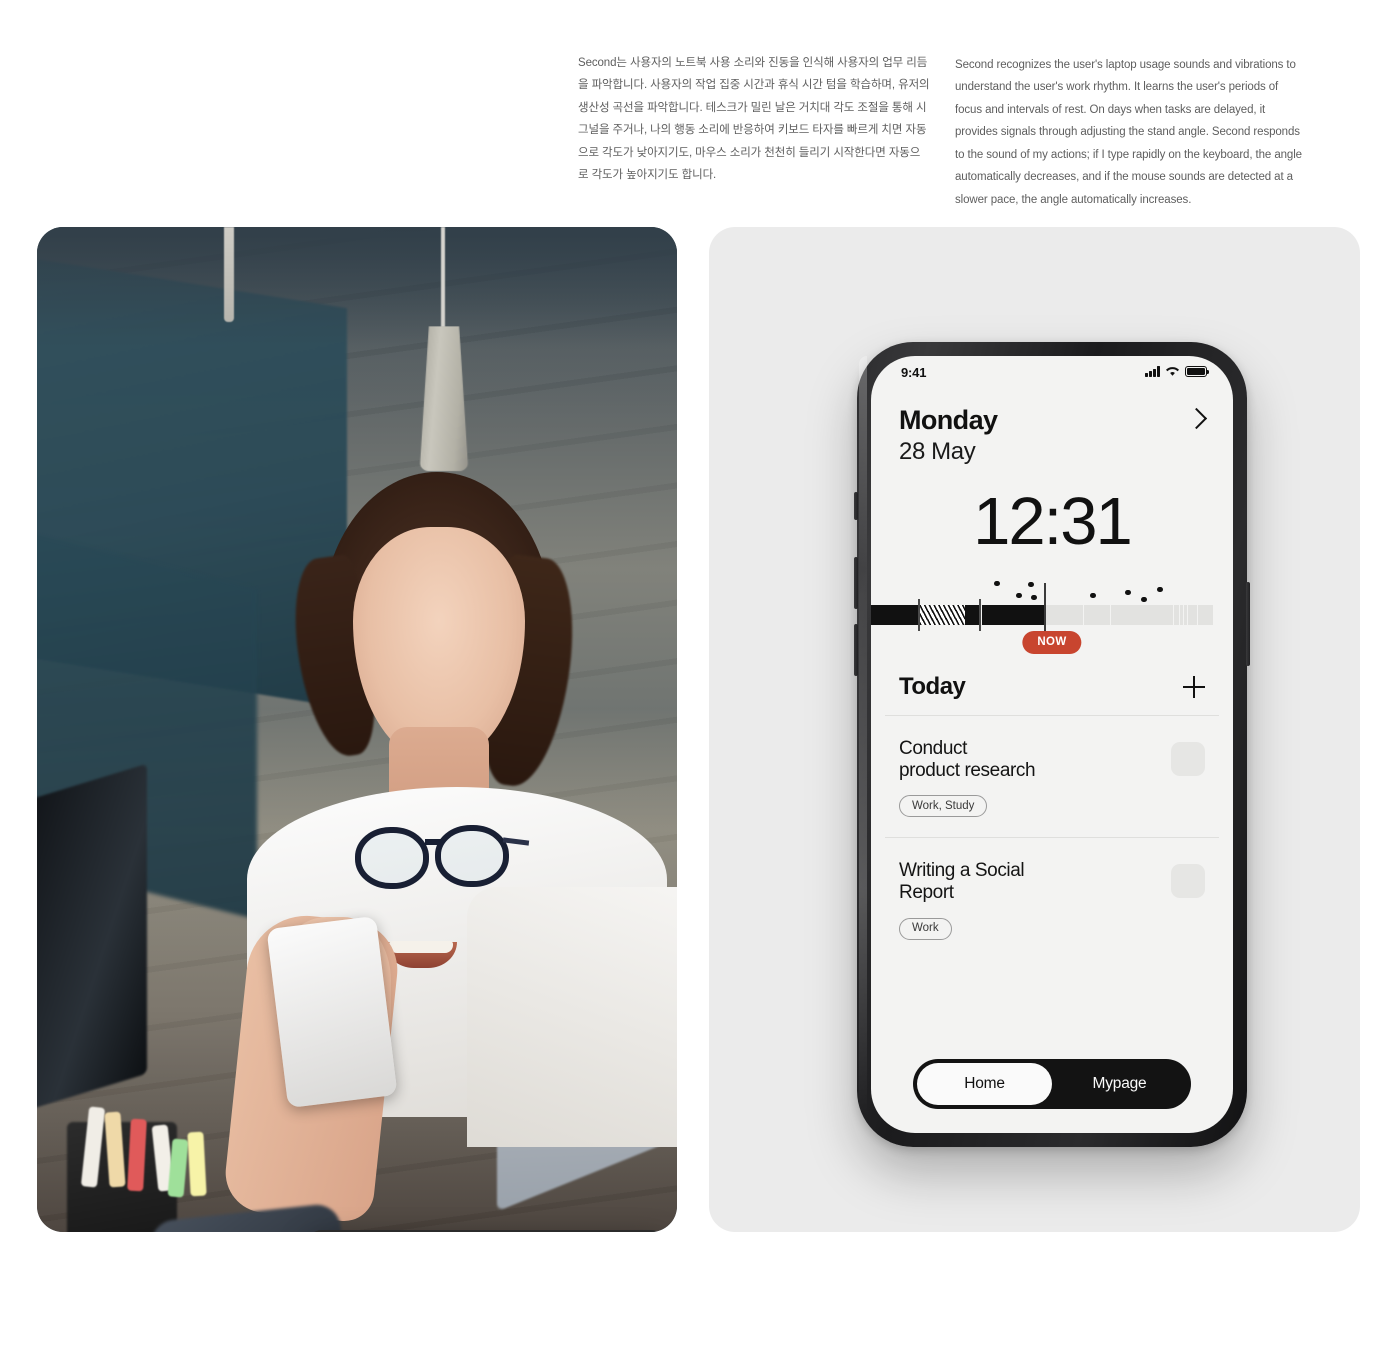 This screenshot has width=1400, height=1356. I want to click on rhythm-timeline: NOW, so click(1052, 609).